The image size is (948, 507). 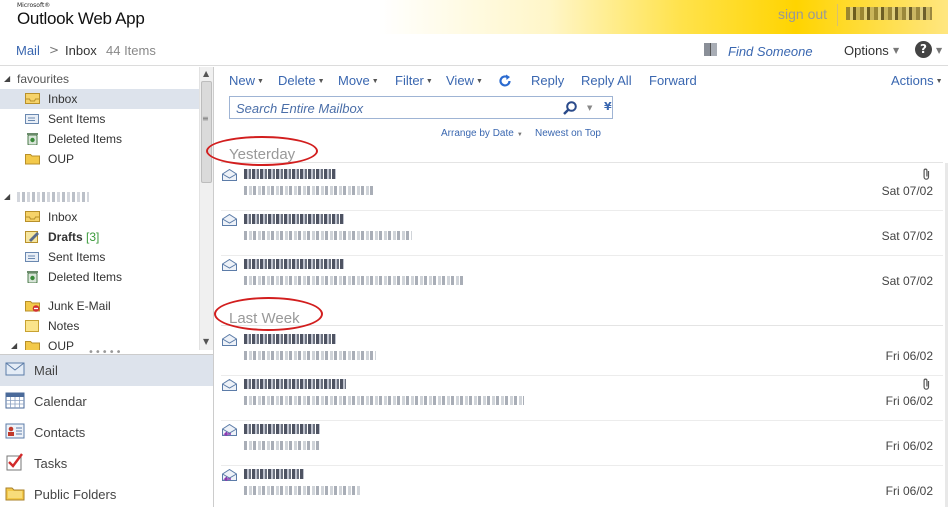 What do you see at coordinates (106, 370) in the screenshot?
I see `nav-mail: Mail` at bounding box center [106, 370].